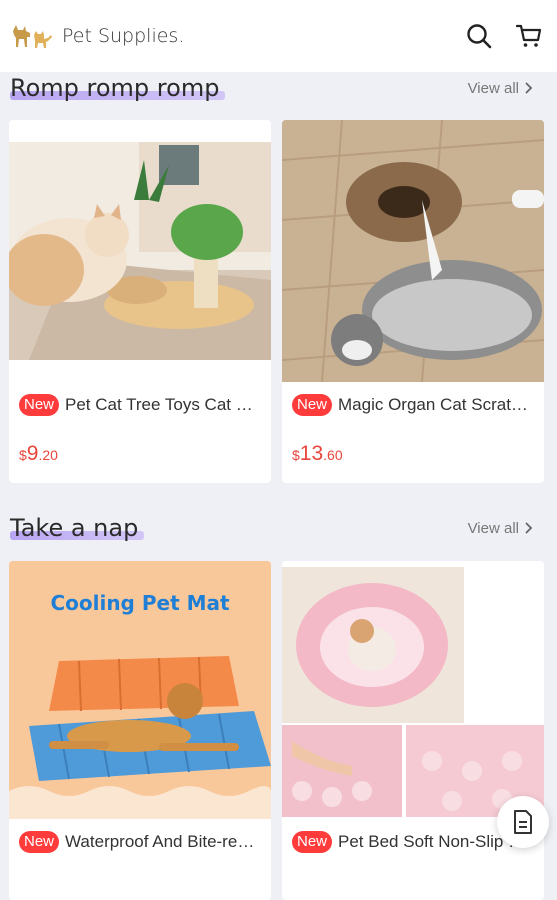 The height and width of the screenshot is (900, 557). What do you see at coordinates (163, 842) in the screenshot?
I see `product-name: Waterproof And Bite-resistant Pet Mat` at bounding box center [163, 842].